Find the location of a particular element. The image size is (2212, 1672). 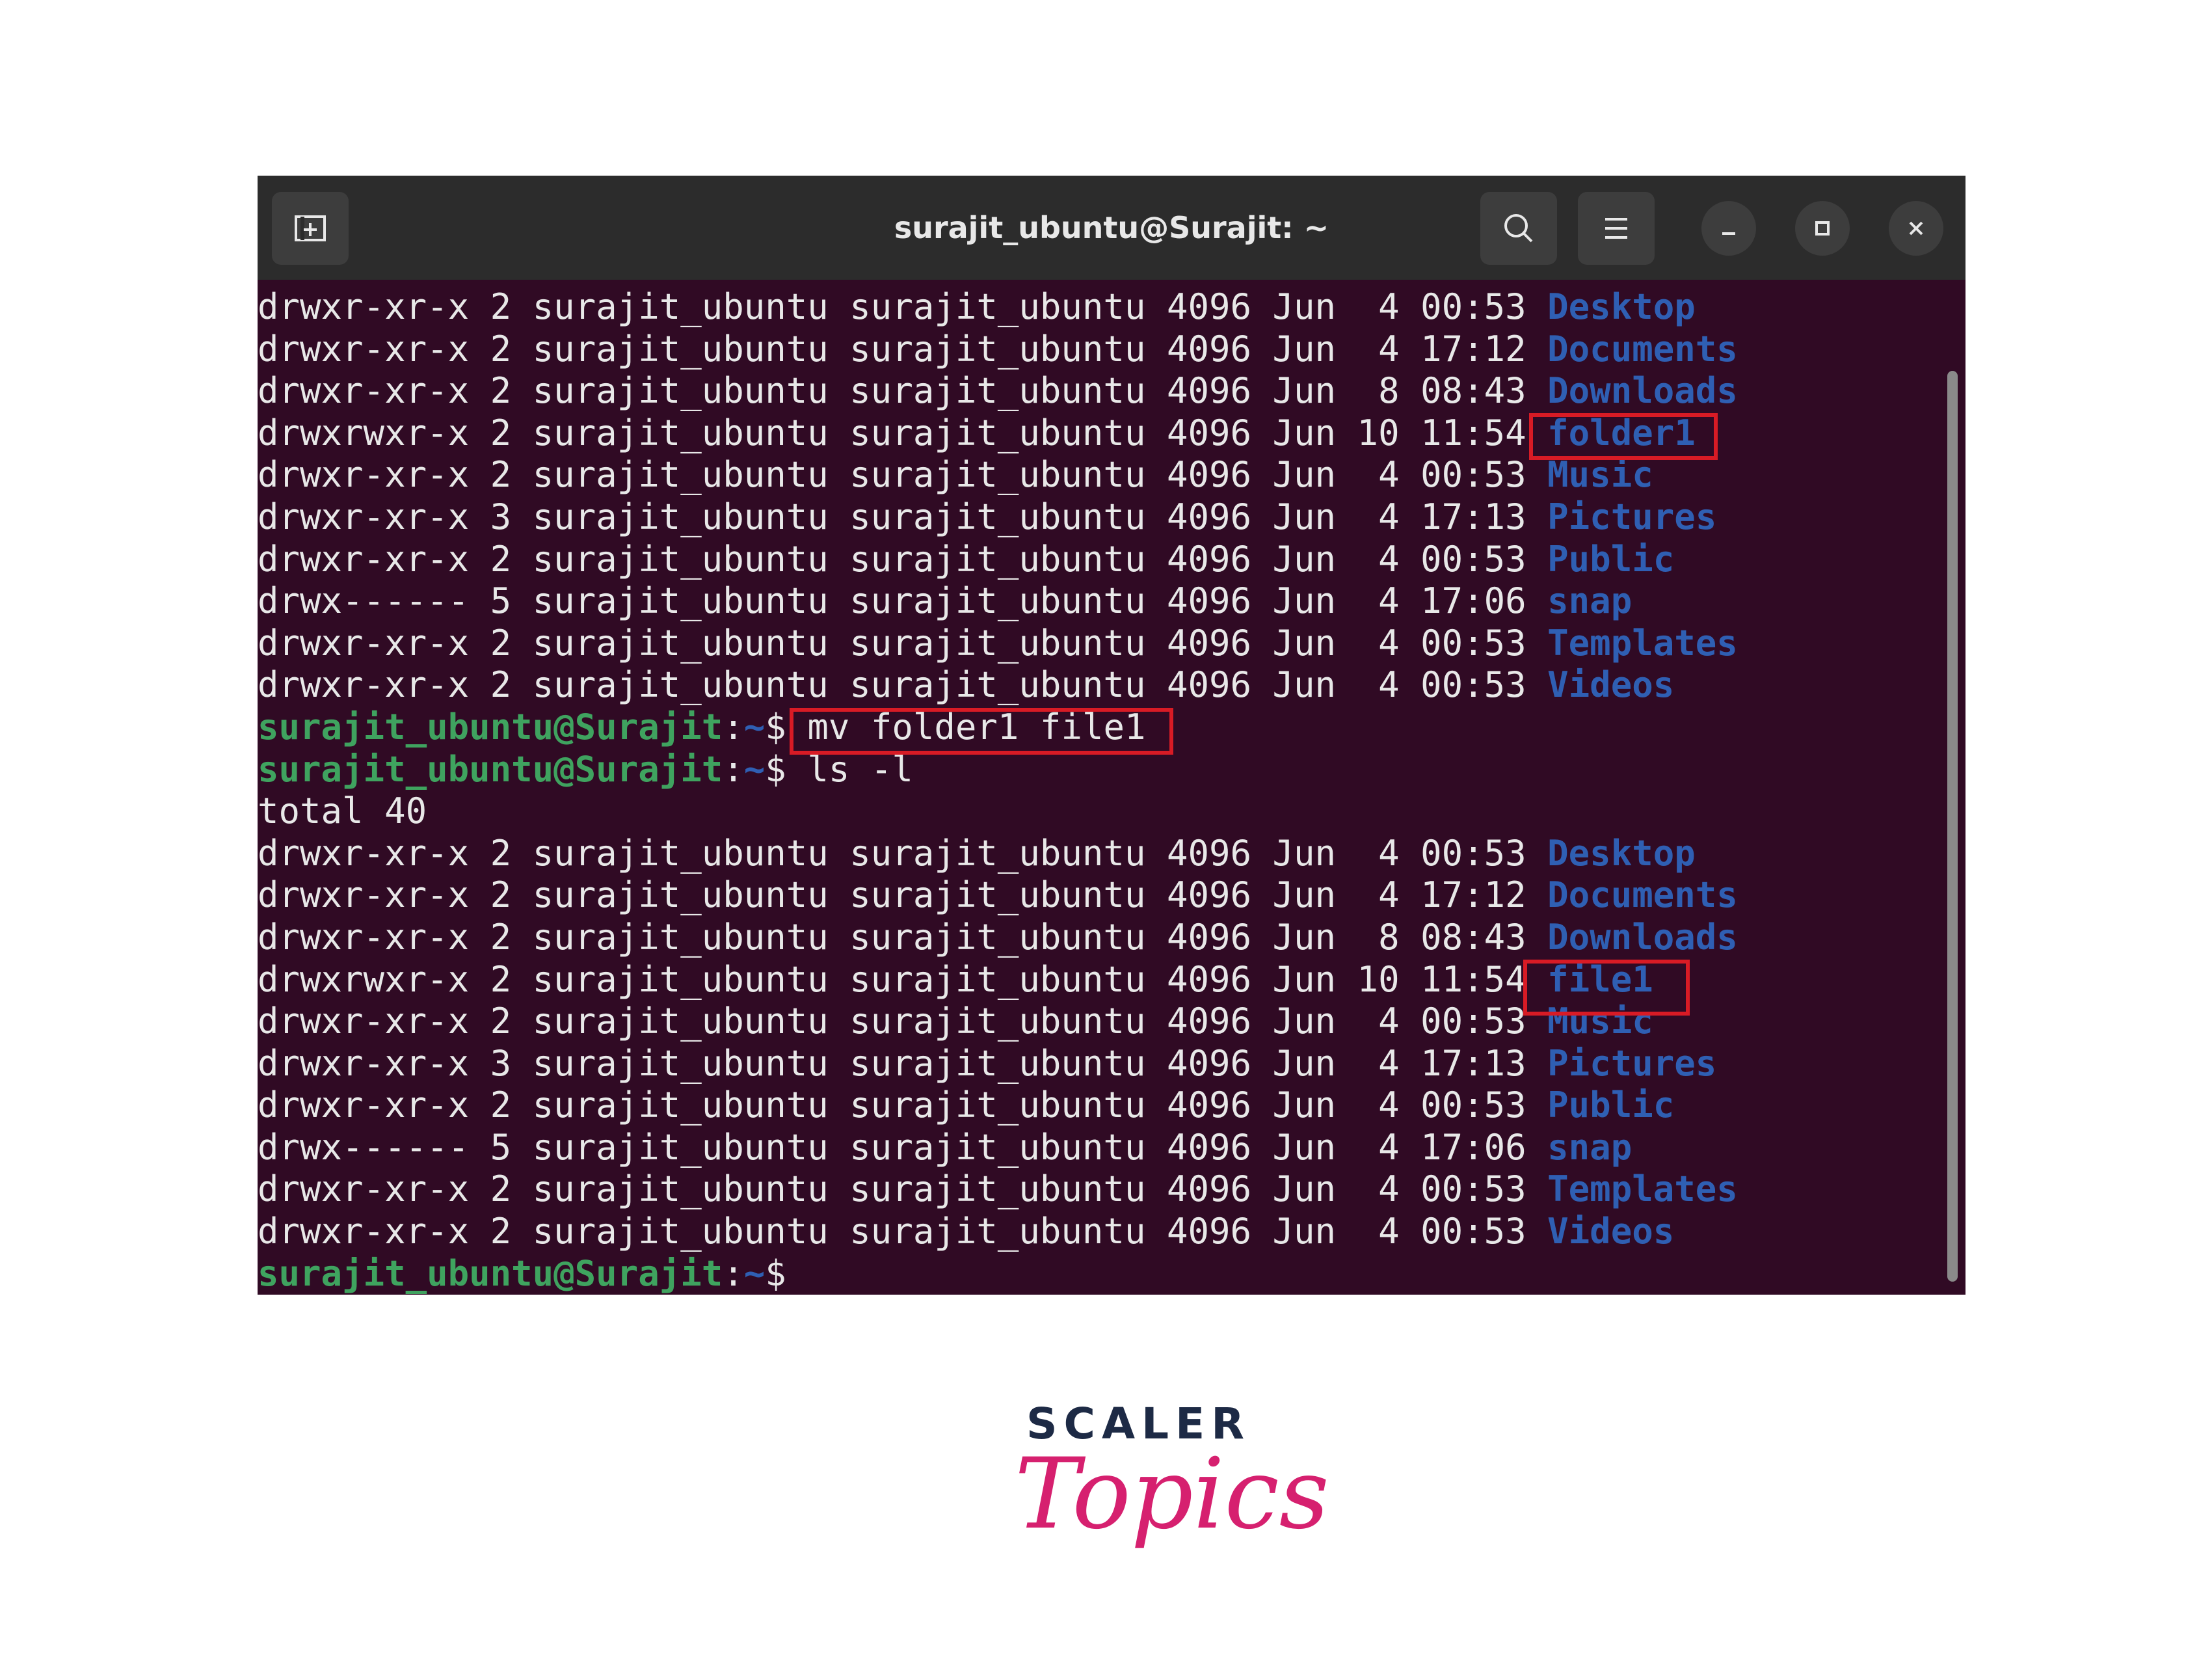

new-tab-icon is located at coordinates (310, 228).